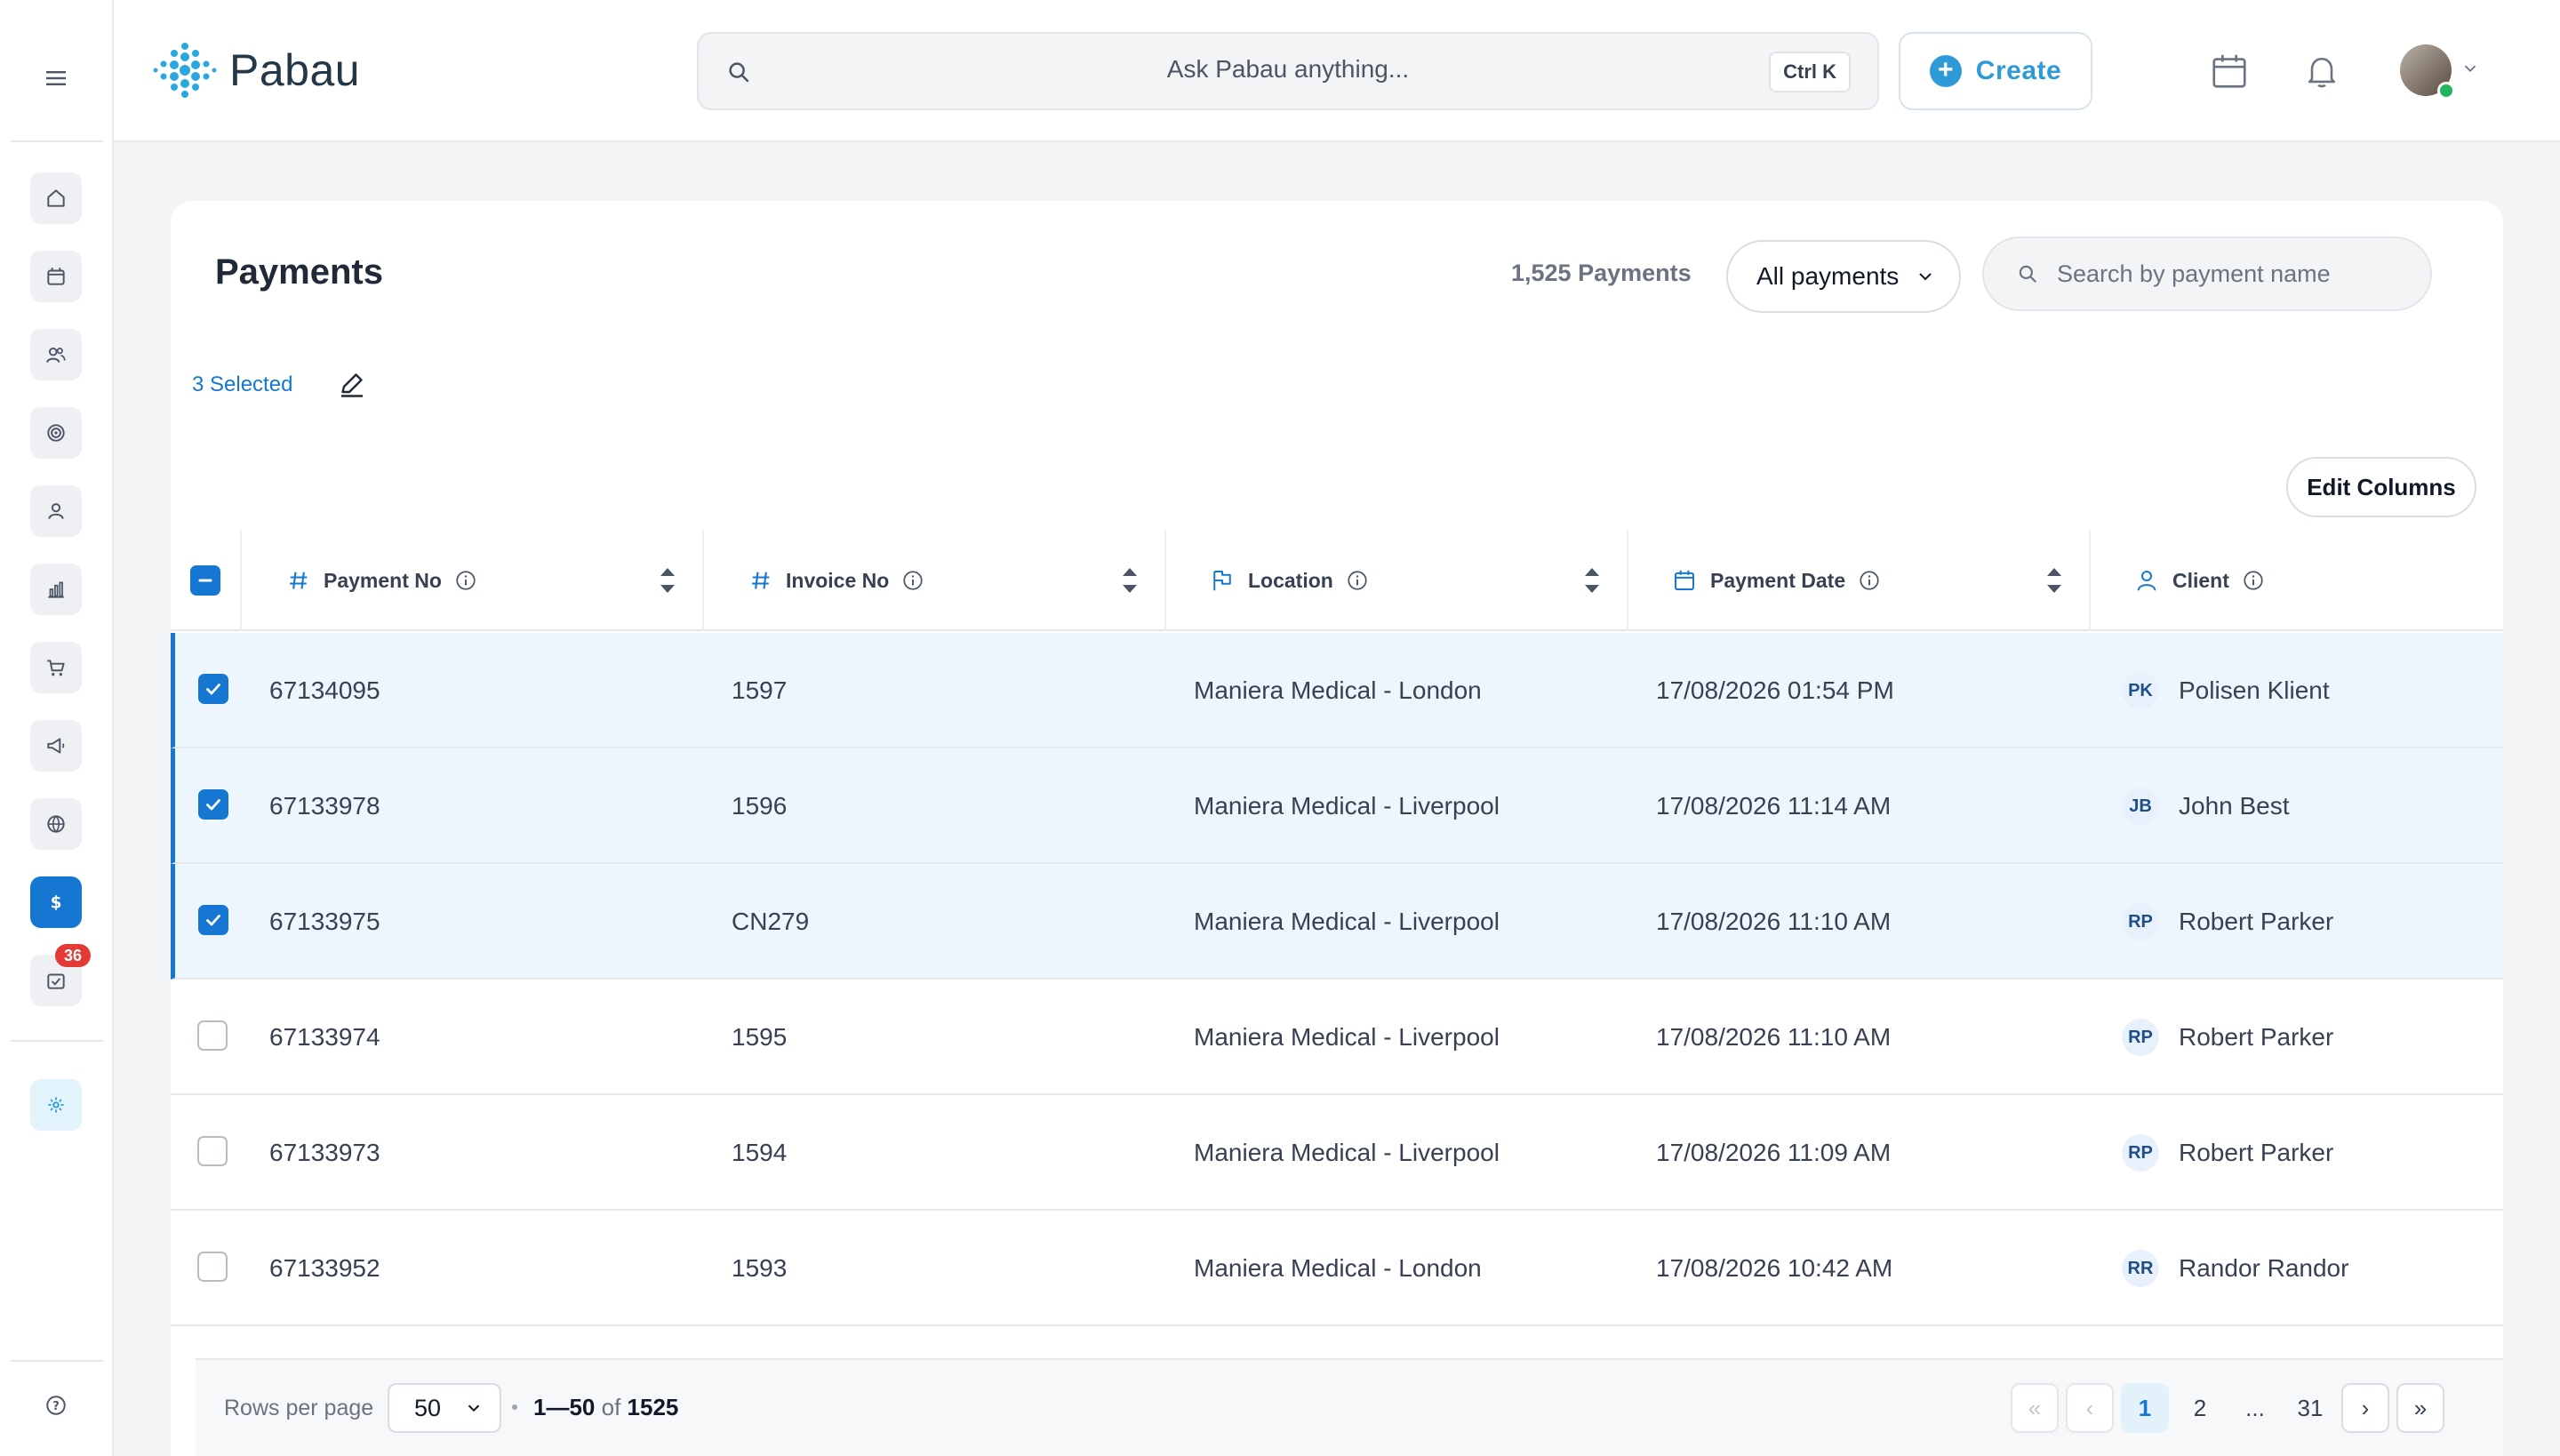  Describe the element at coordinates (2200, 580) in the screenshot. I see `column-label: Client` at that location.